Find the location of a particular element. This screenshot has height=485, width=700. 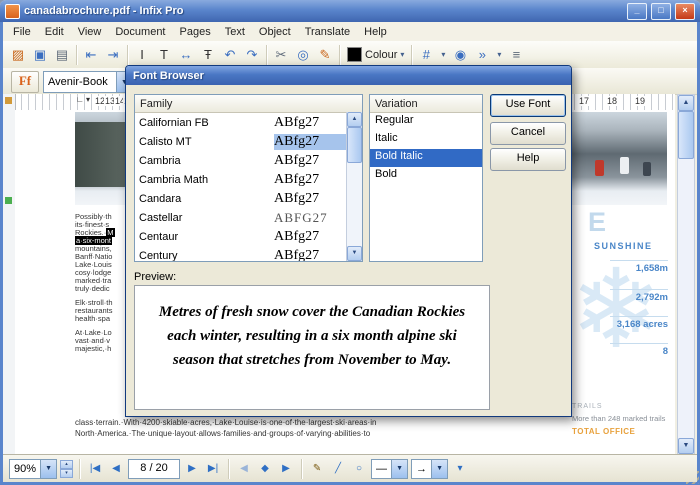

edit-text-icon: T is located at coordinates (164, 55).